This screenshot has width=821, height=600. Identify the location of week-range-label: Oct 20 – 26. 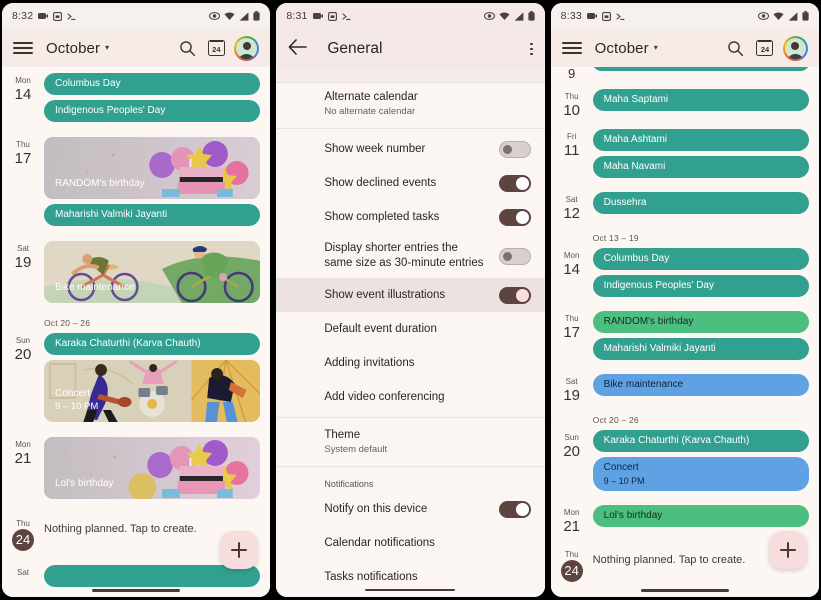
(67, 323).